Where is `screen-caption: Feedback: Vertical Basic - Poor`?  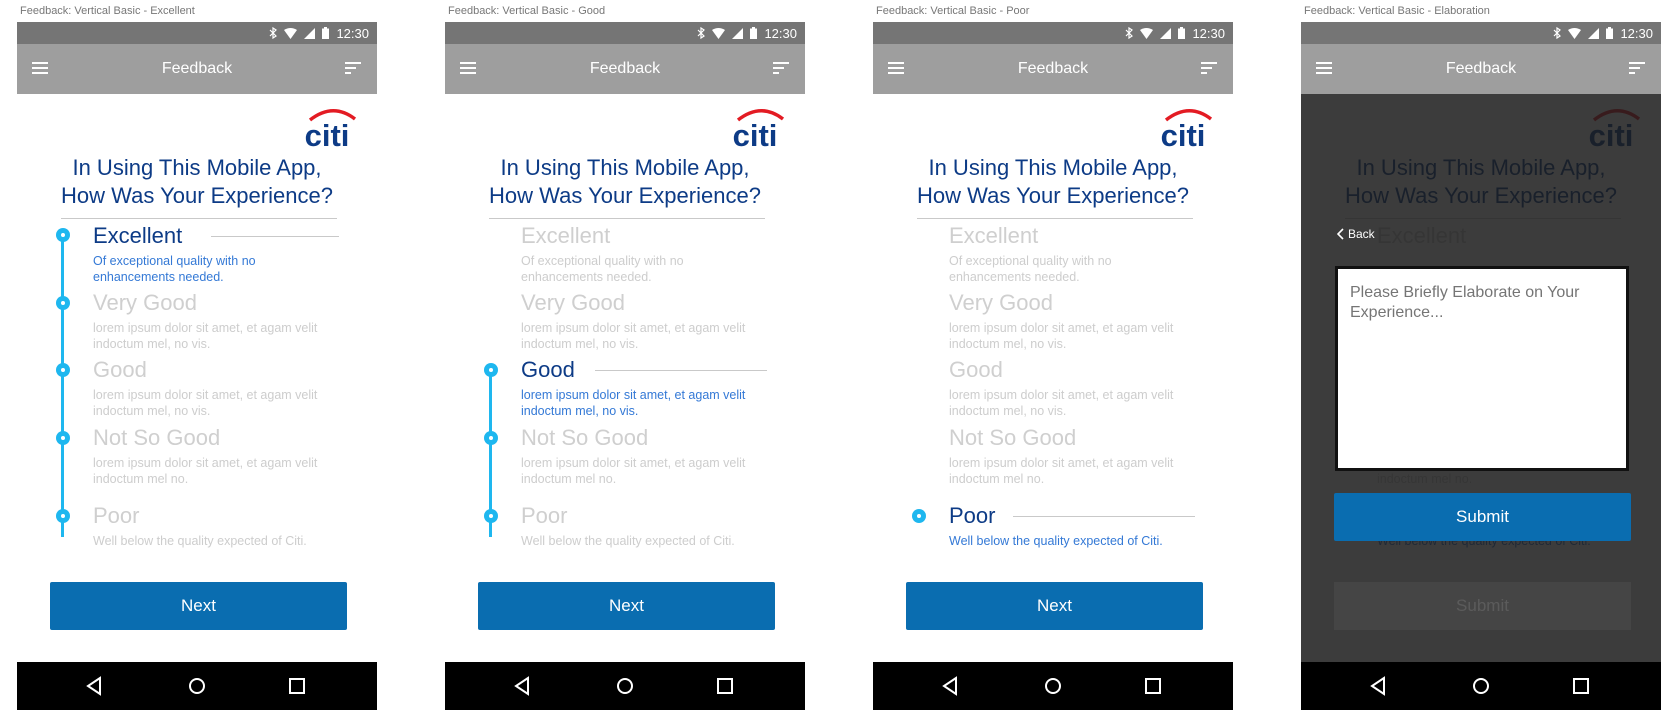 screen-caption: Feedback: Vertical Basic - Poor is located at coordinates (953, 11).